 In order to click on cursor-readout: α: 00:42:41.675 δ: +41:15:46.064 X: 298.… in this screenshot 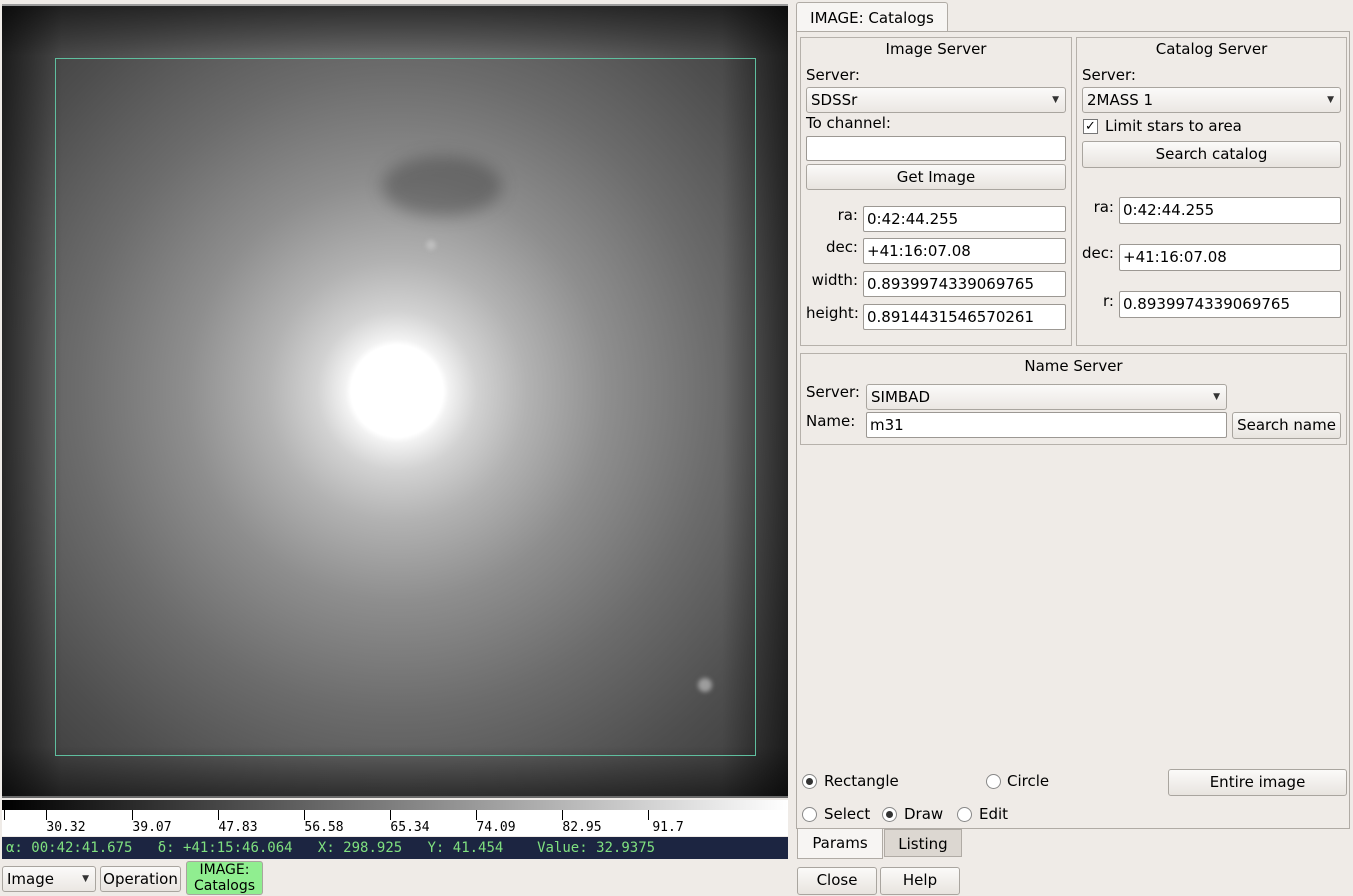, I will do `click(395, 848)`.